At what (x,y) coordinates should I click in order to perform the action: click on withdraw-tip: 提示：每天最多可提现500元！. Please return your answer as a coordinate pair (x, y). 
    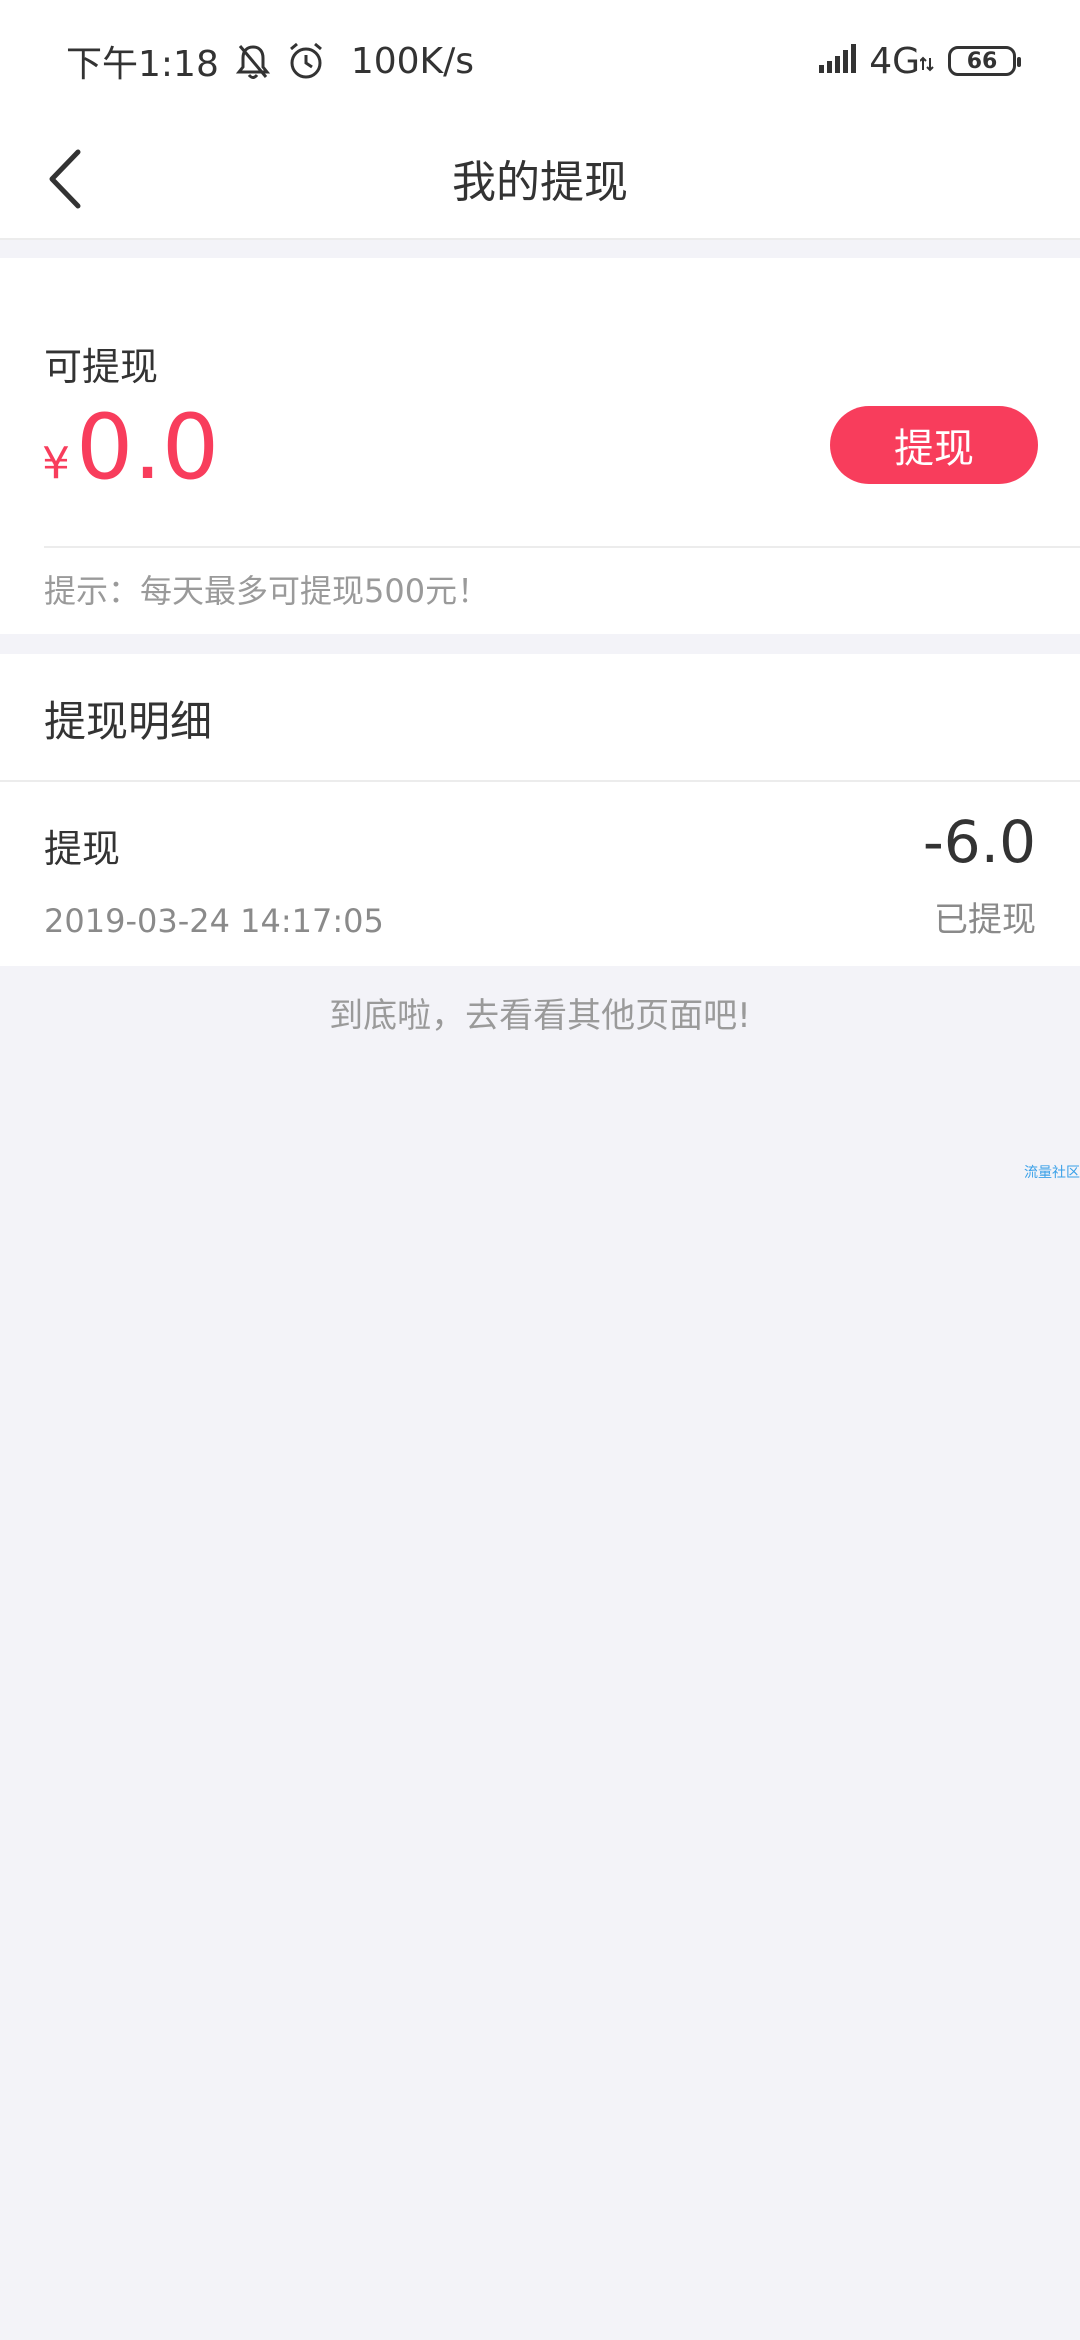
    Looking at the image, I should click on (267, 591).